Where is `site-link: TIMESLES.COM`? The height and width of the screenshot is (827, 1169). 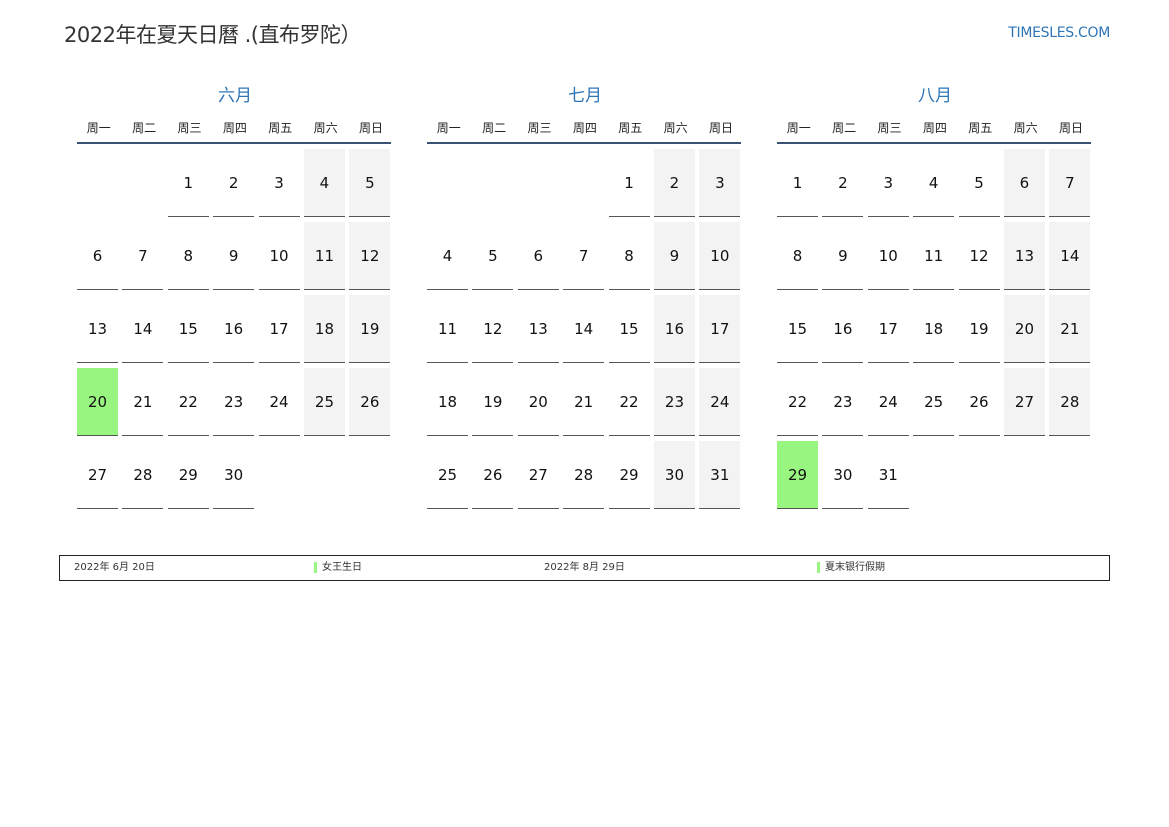 site-link: TIMESLES.COM is located at coordinates (1059, 33).